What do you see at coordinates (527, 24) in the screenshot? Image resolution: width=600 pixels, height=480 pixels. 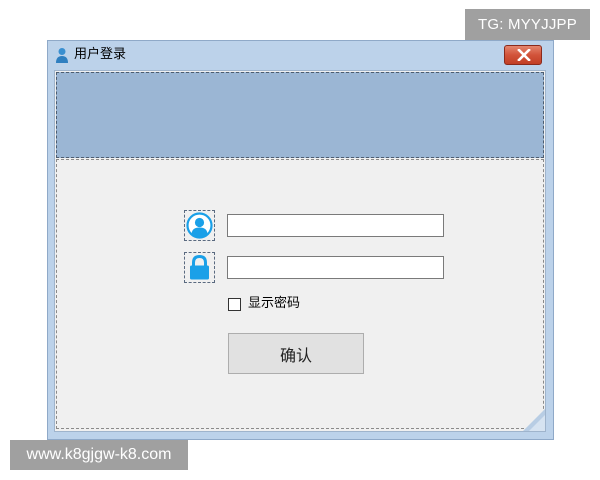 I see `watermark-top: TG: MYYJJPP` at bounding box center [527, 24].